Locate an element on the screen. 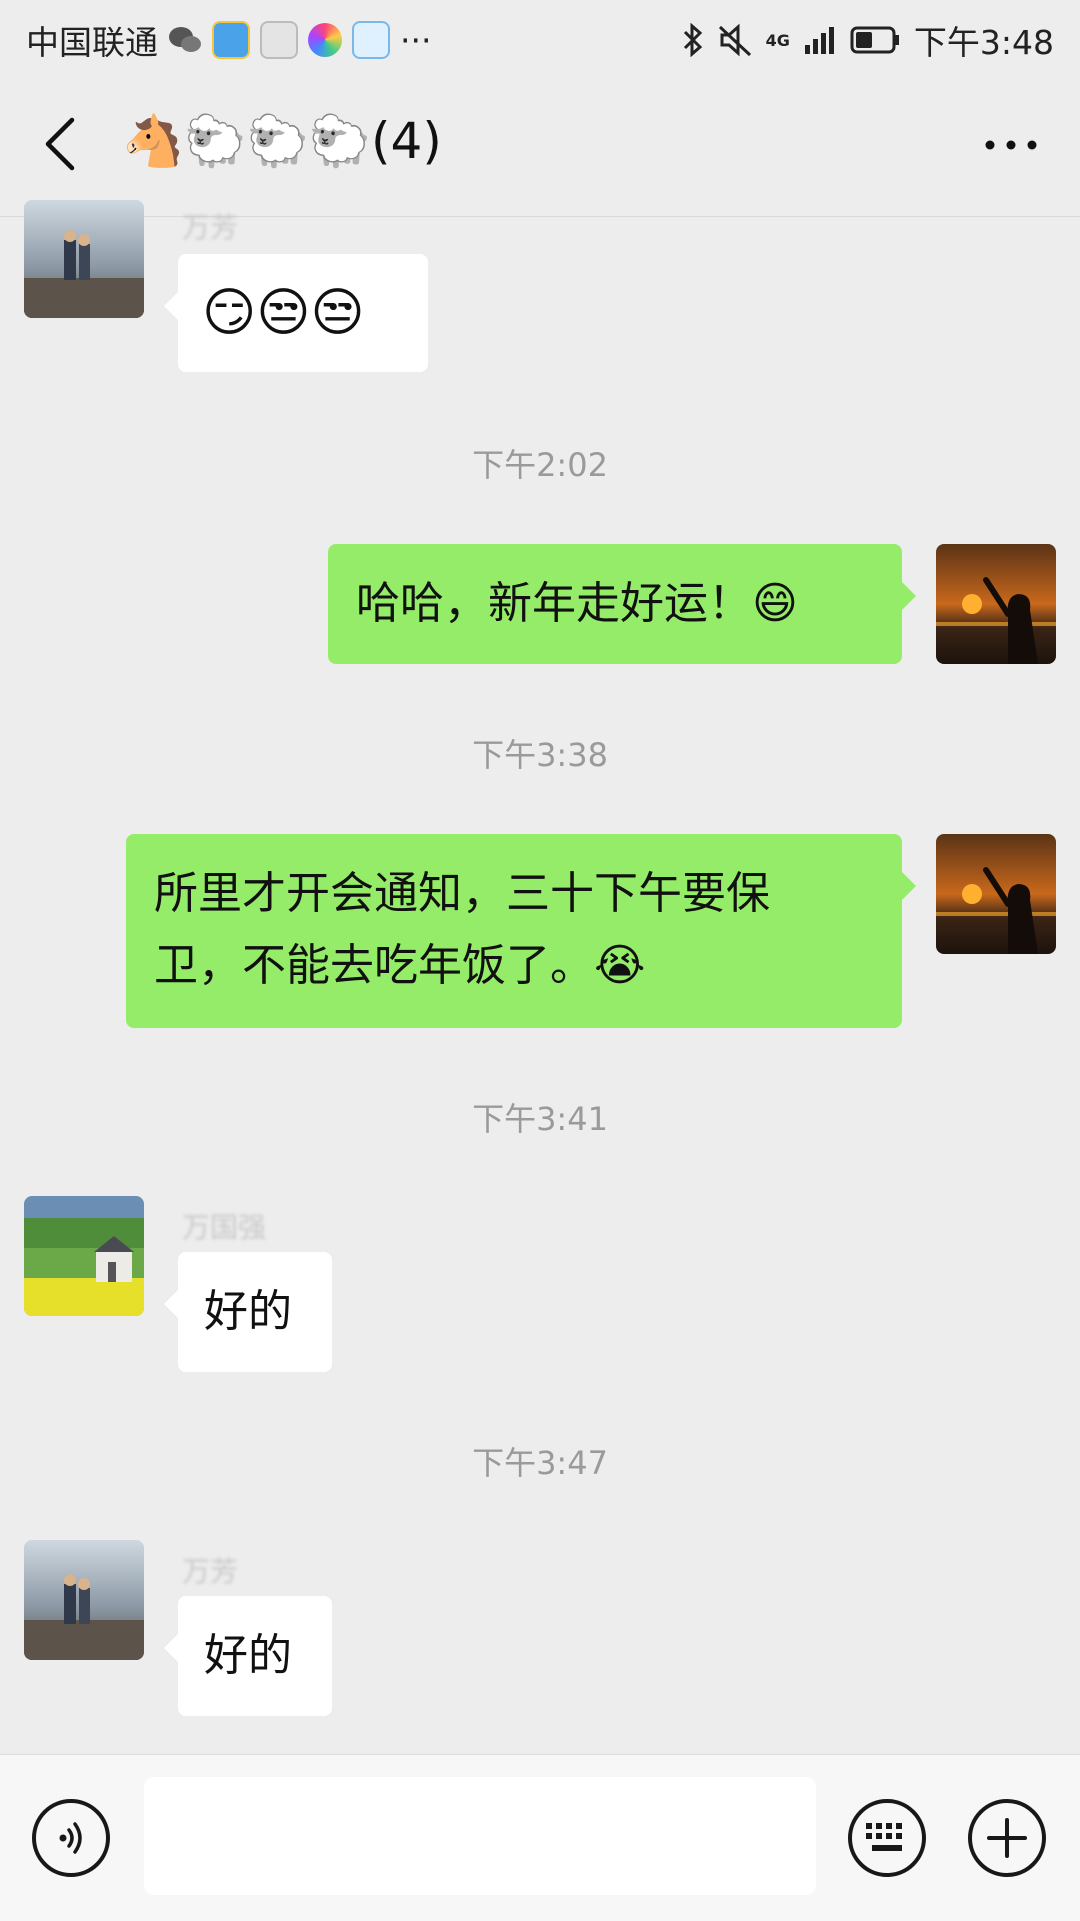  message-text-line: 所里才开会通知，三十下午要保 is located at coordinates (462, 893).